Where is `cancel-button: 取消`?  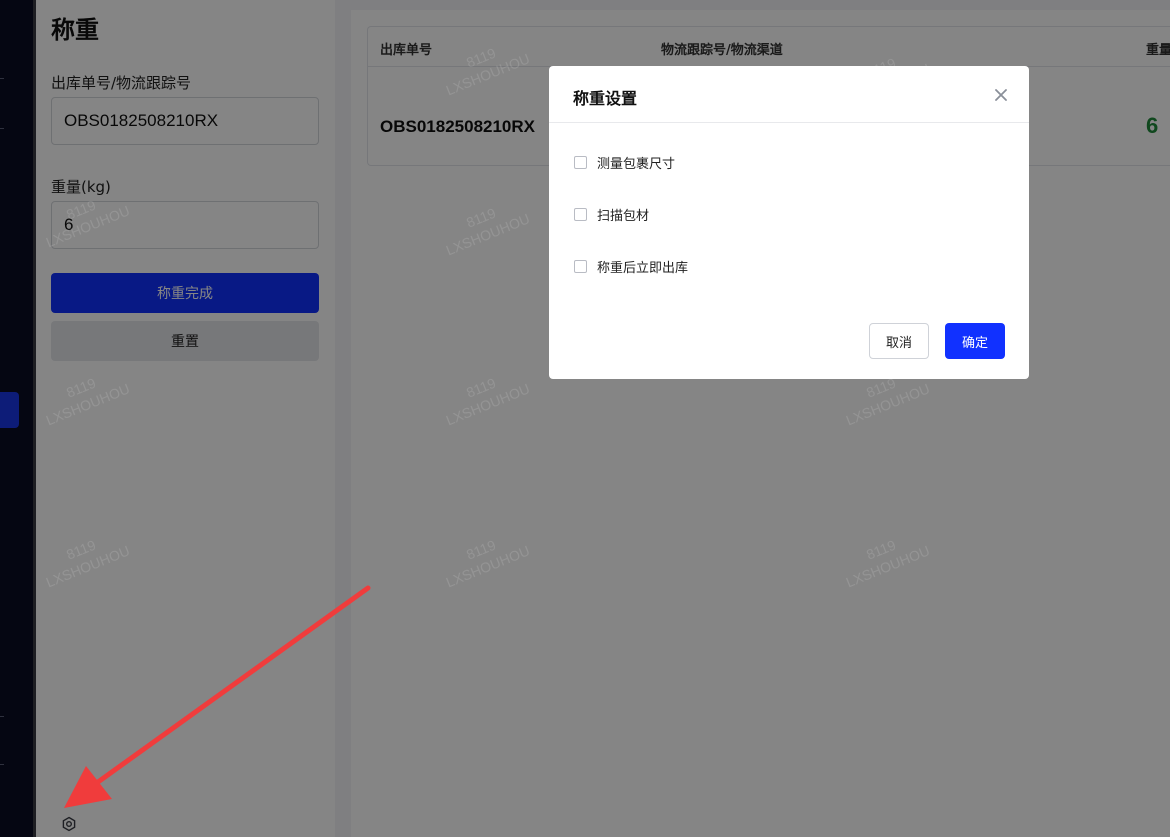 cancel-button: 取消 is located at coordinates (899, 341).